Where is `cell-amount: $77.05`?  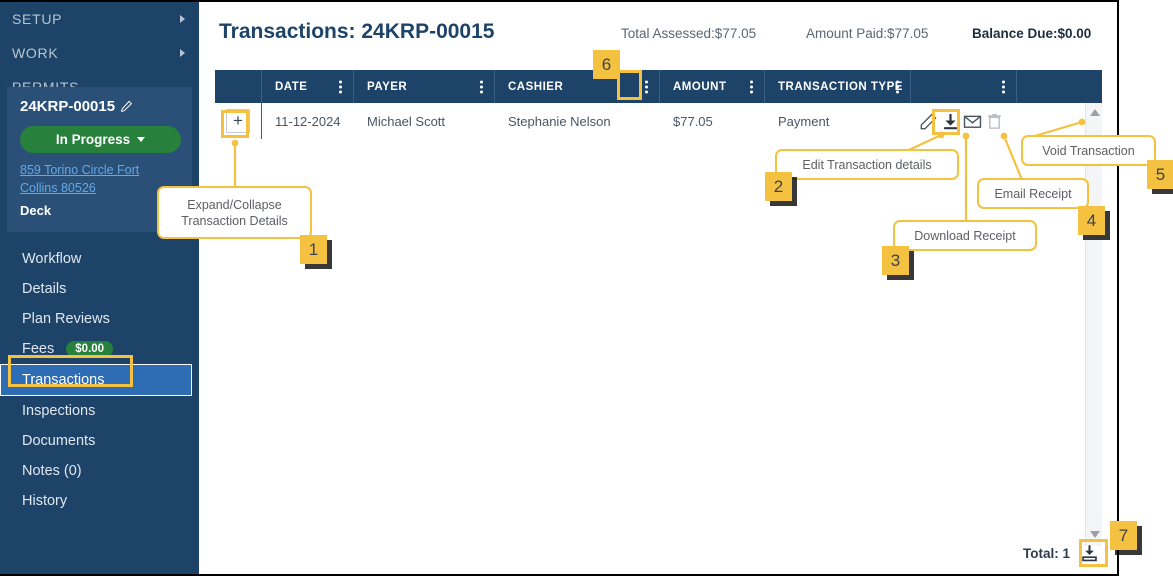
cell-amount: $77.05 is located at coordinates (693, 121).